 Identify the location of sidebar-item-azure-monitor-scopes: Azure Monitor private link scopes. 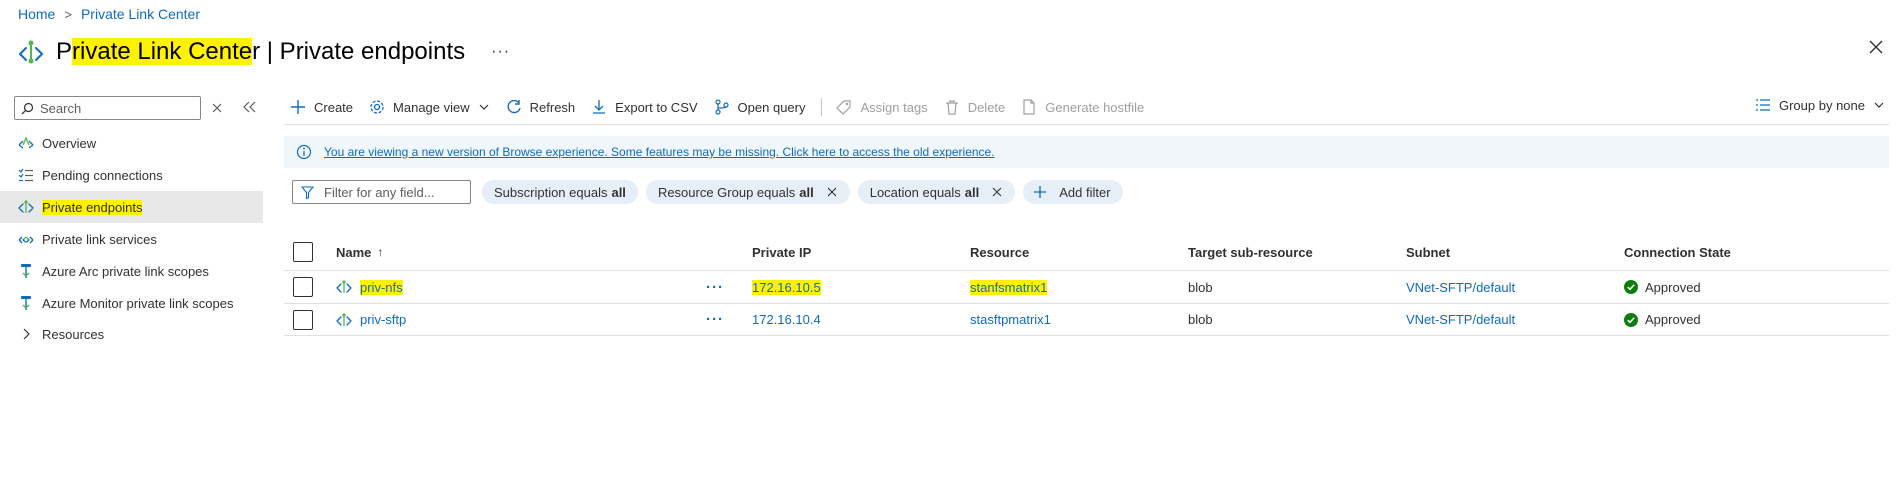
(131, 303).